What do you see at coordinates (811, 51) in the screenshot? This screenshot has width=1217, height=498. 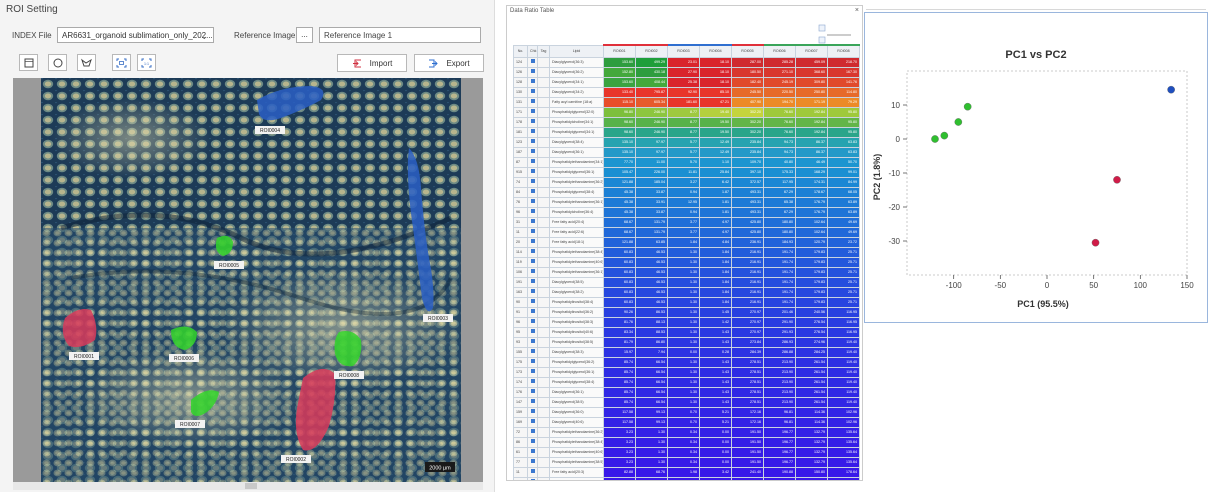 I see `column-header: ROI007` at bounding box center [811, 51].